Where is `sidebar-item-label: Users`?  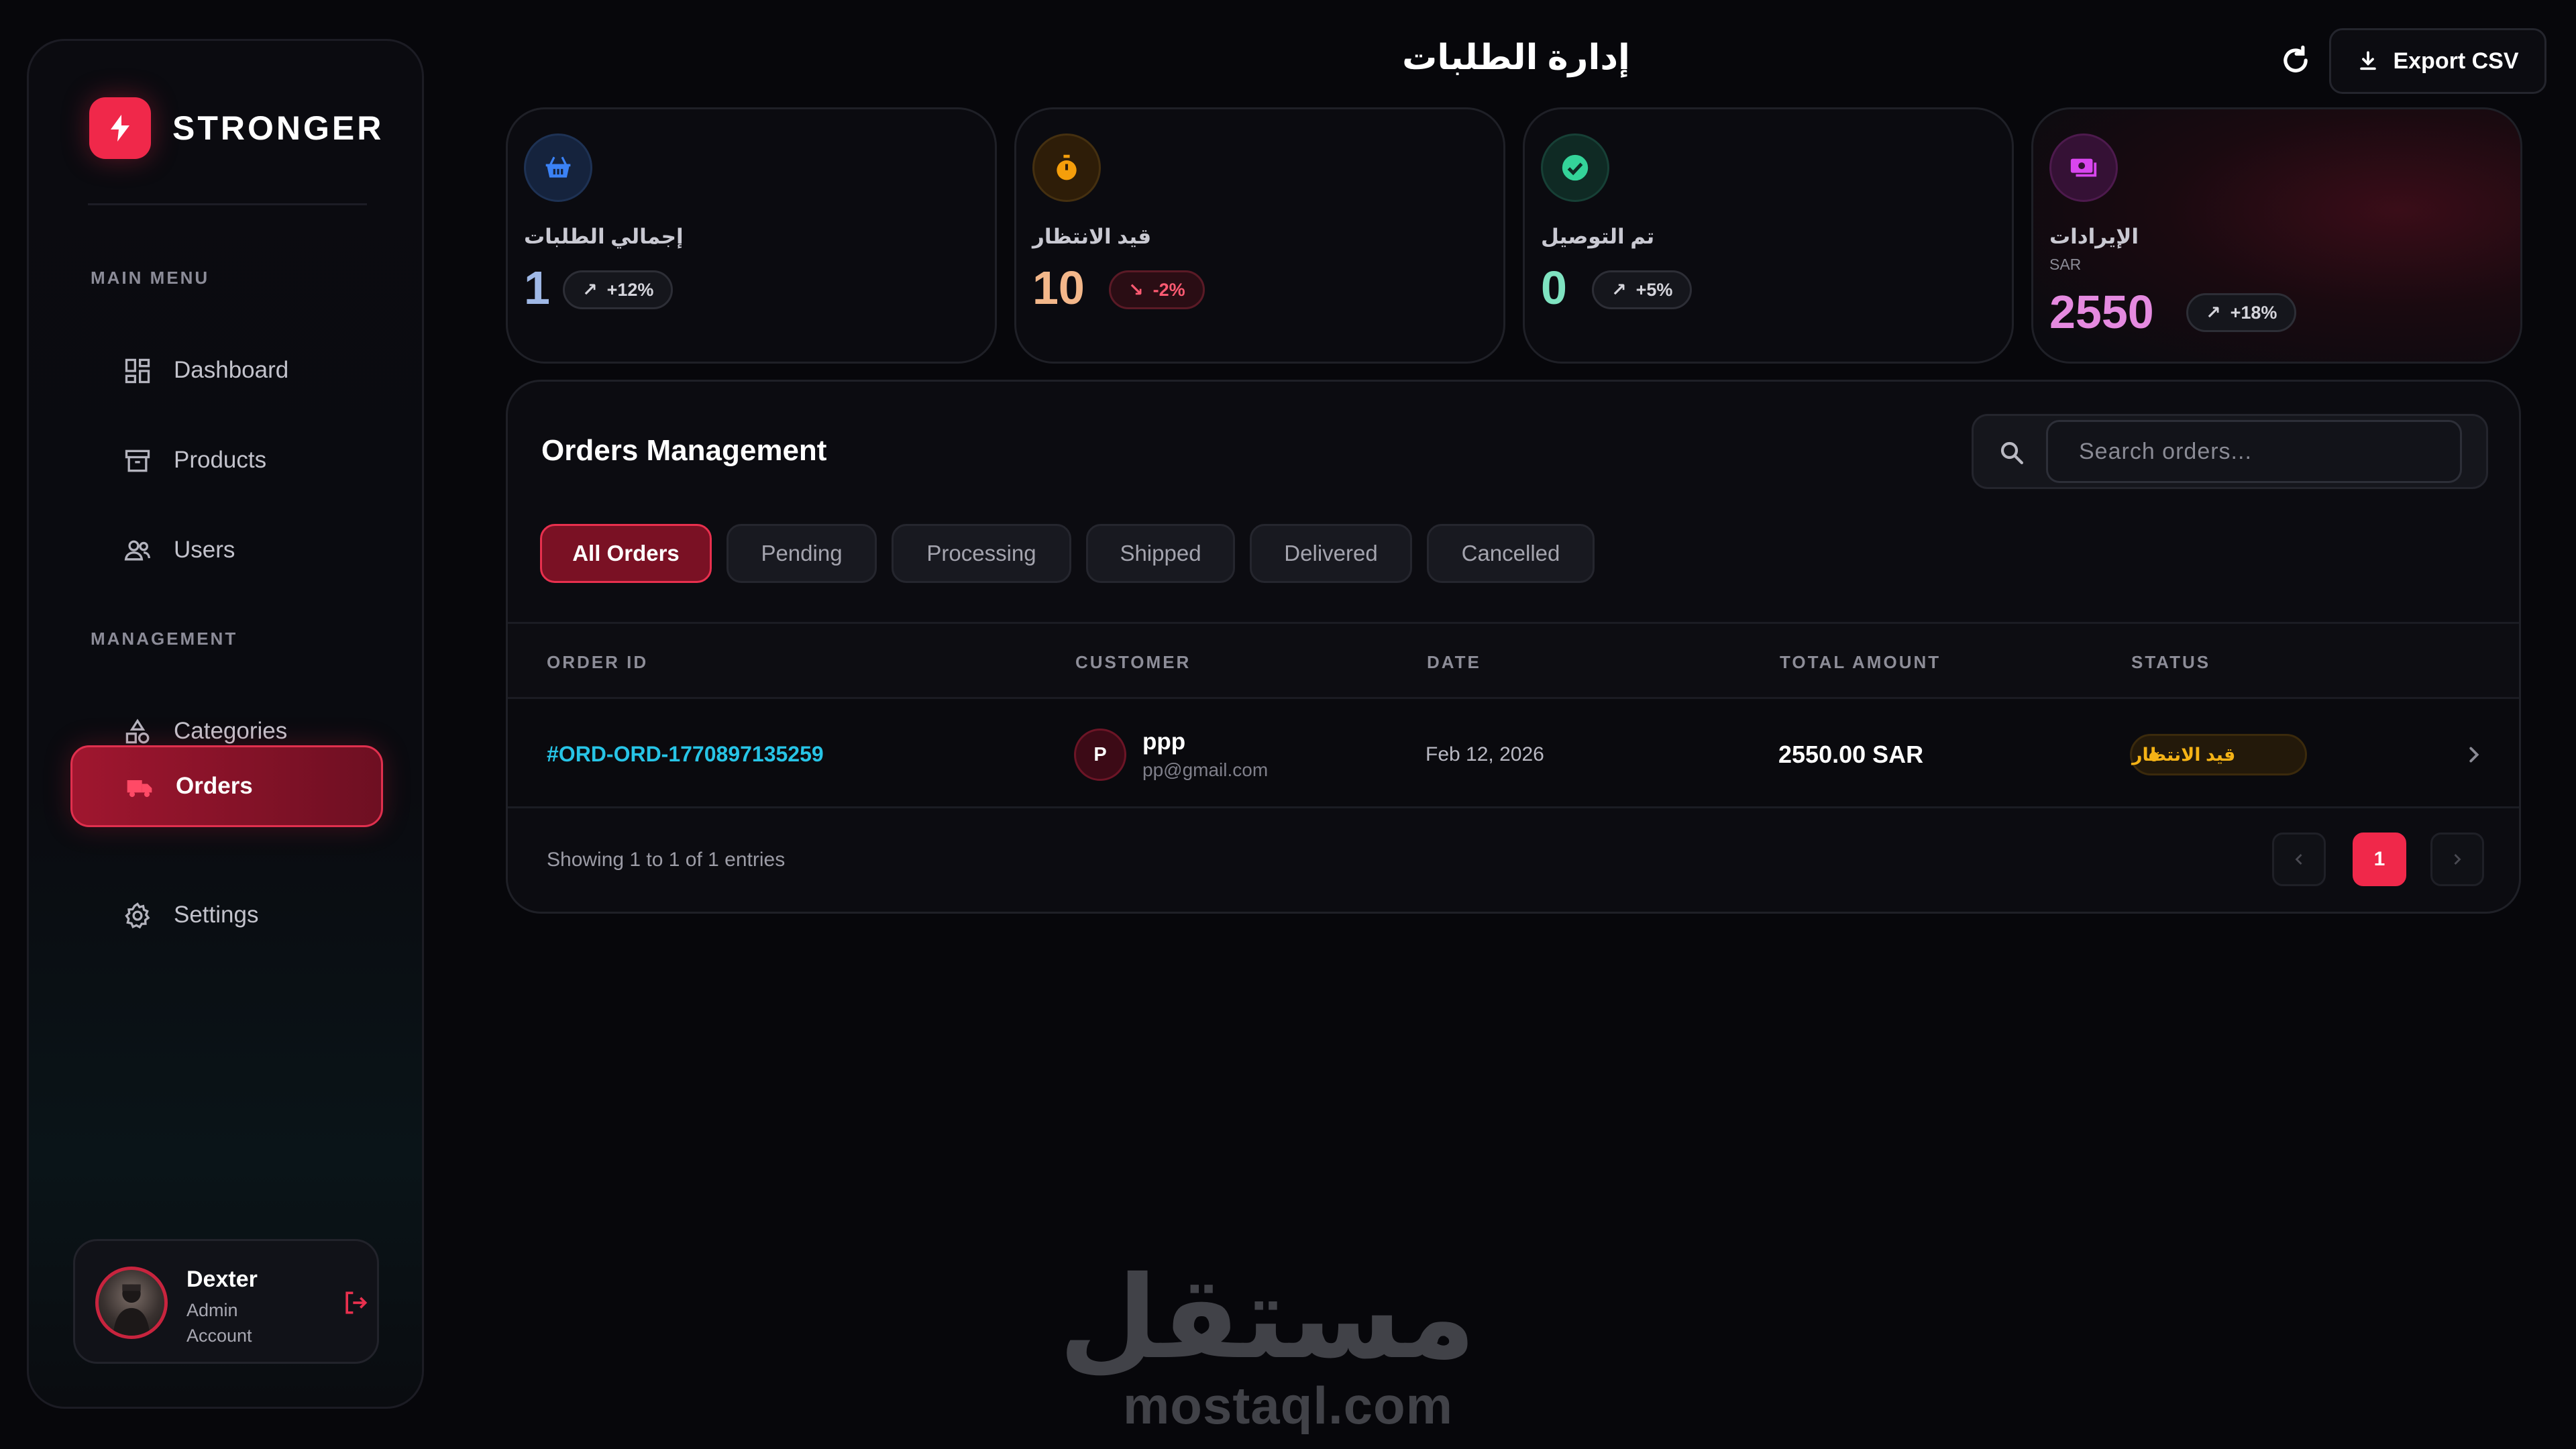
sidebar-item-label: Users is located at coordinates (204, 550).